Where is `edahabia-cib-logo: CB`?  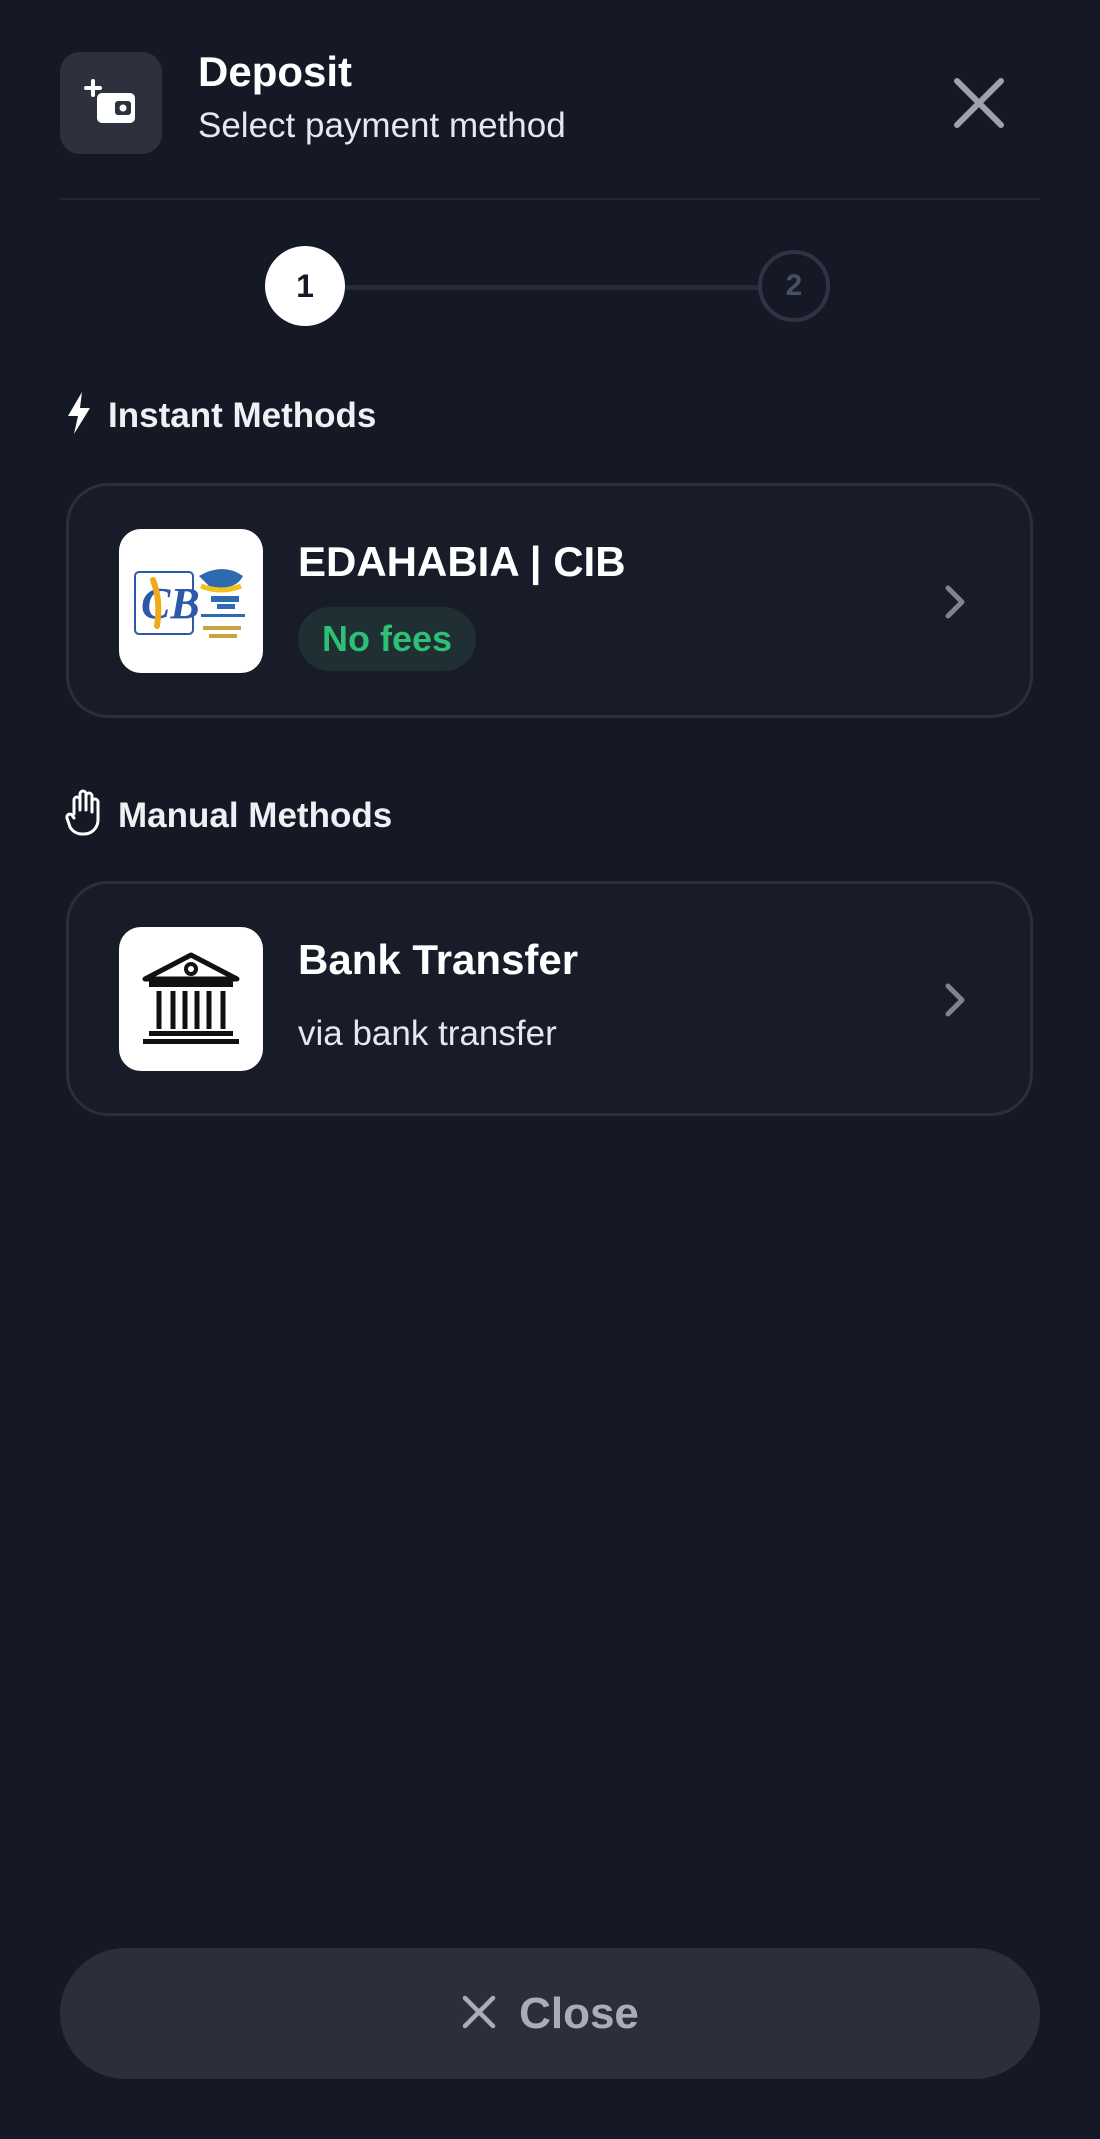 edahabia-cib-logo: CB is located at coordinates (191, 601).